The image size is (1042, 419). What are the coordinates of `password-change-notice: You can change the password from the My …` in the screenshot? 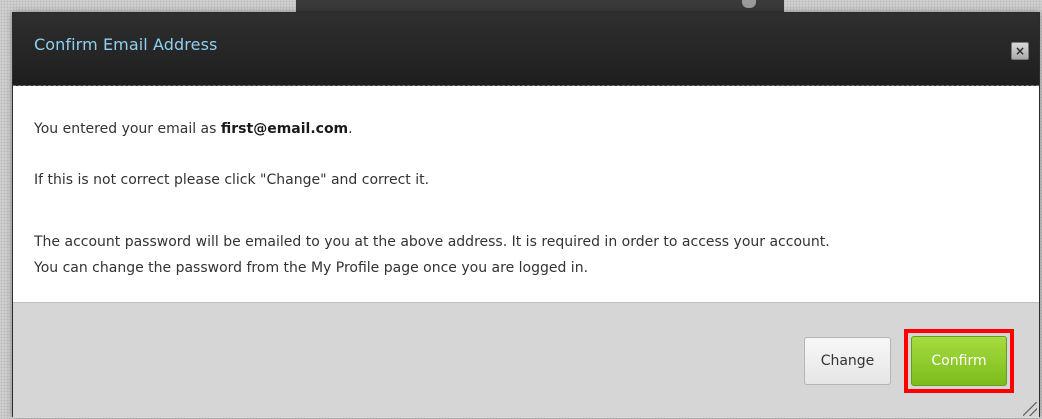 It's located at (311, 268).